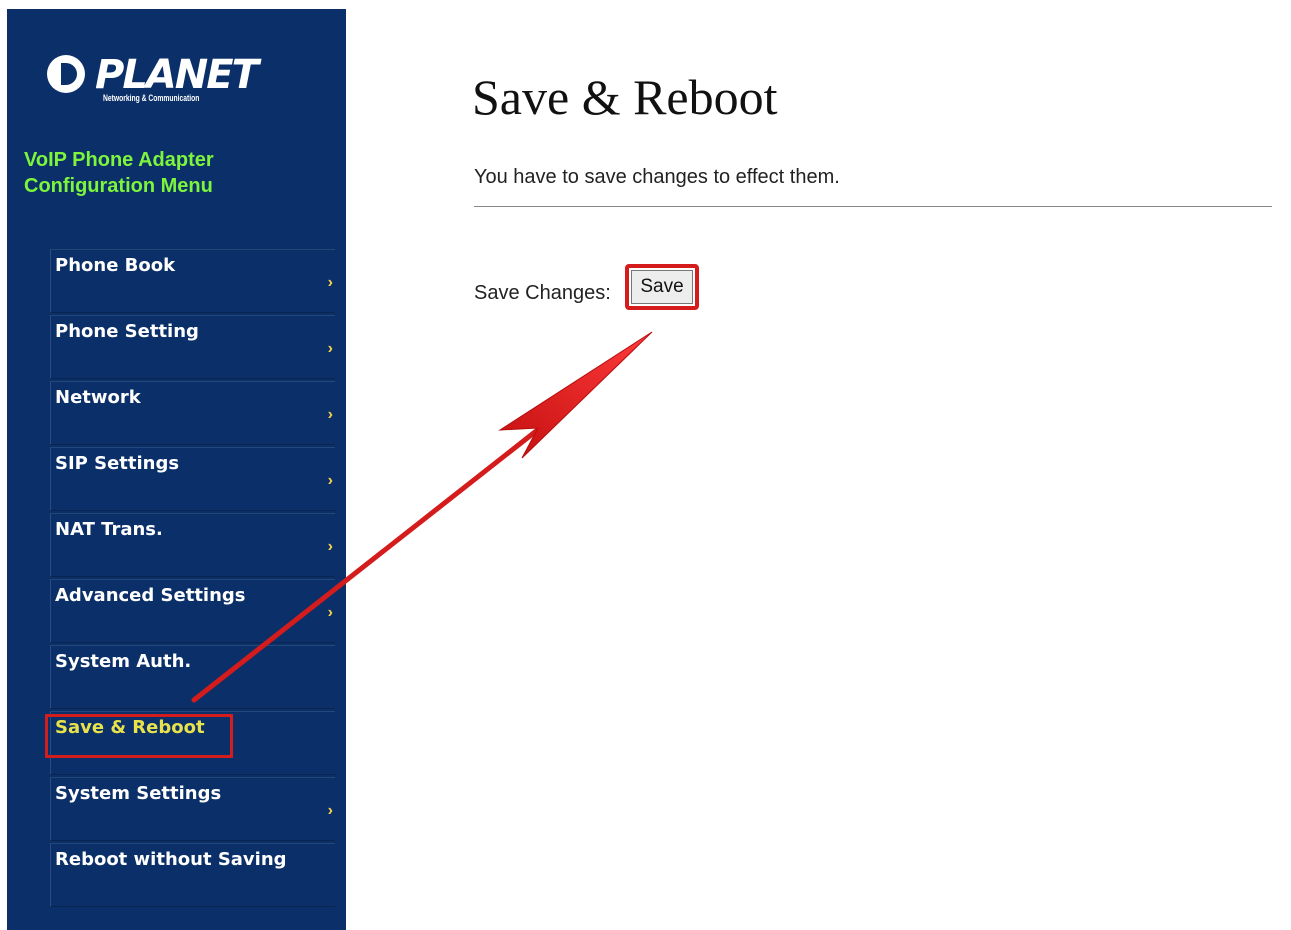 This screenshot has height=930, width=1291. Describe the element at coordinates (367, 564) in the screenshot. I see `arrow-shaft` at that location.